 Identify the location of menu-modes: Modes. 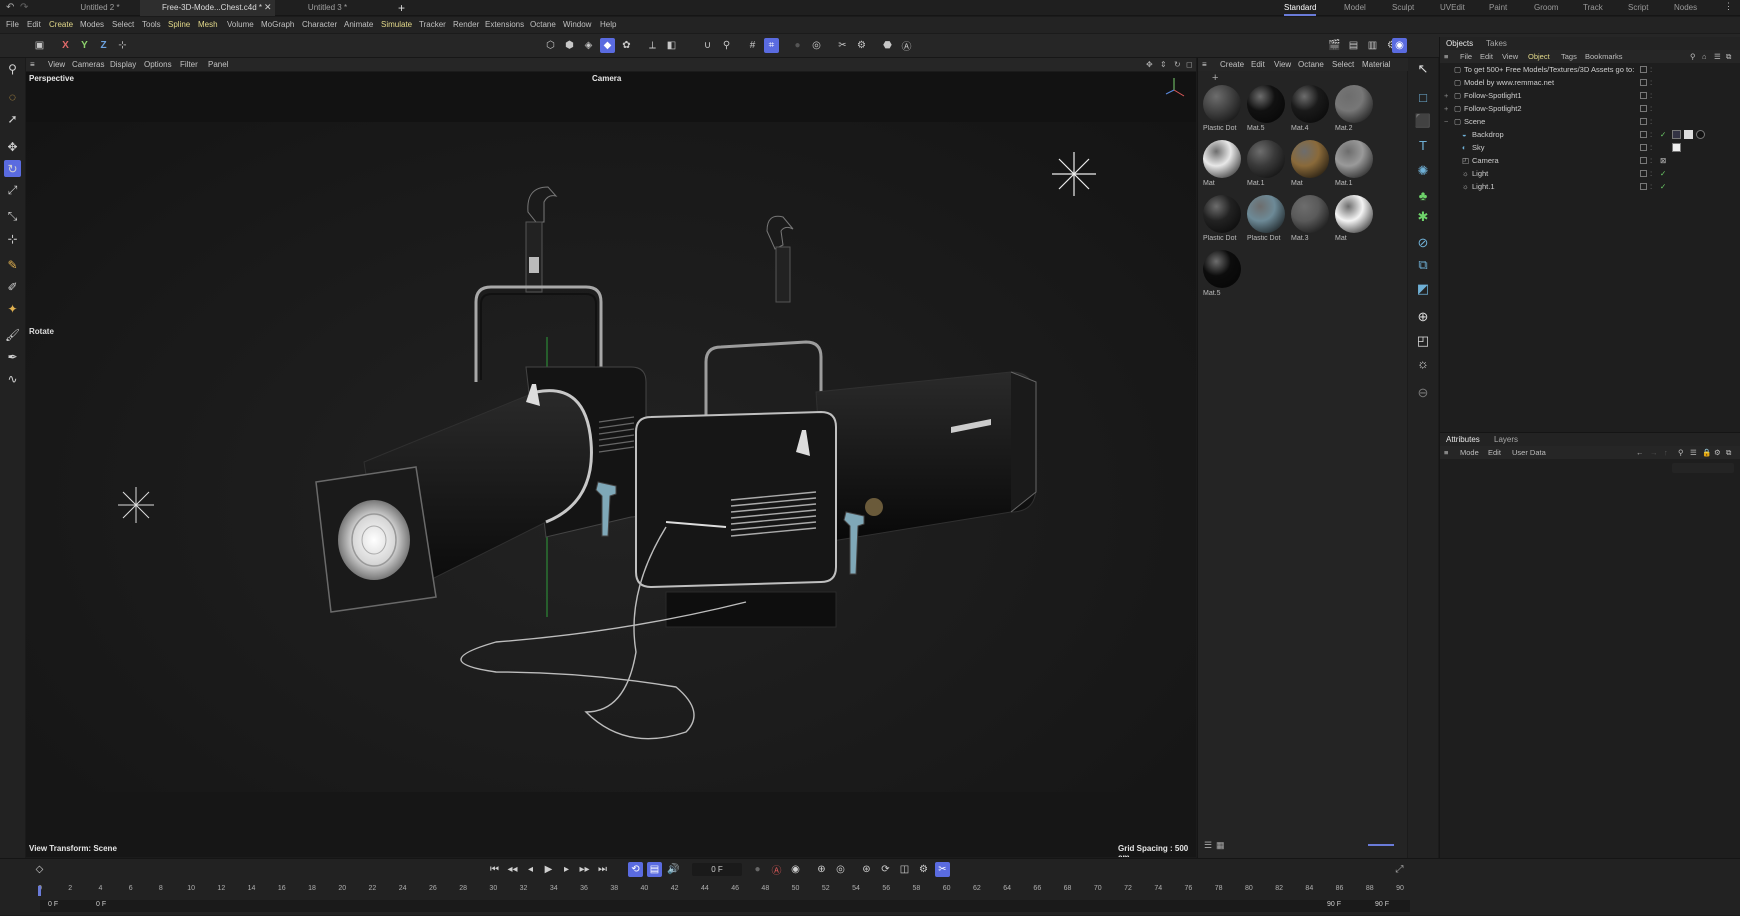
(92, 25).